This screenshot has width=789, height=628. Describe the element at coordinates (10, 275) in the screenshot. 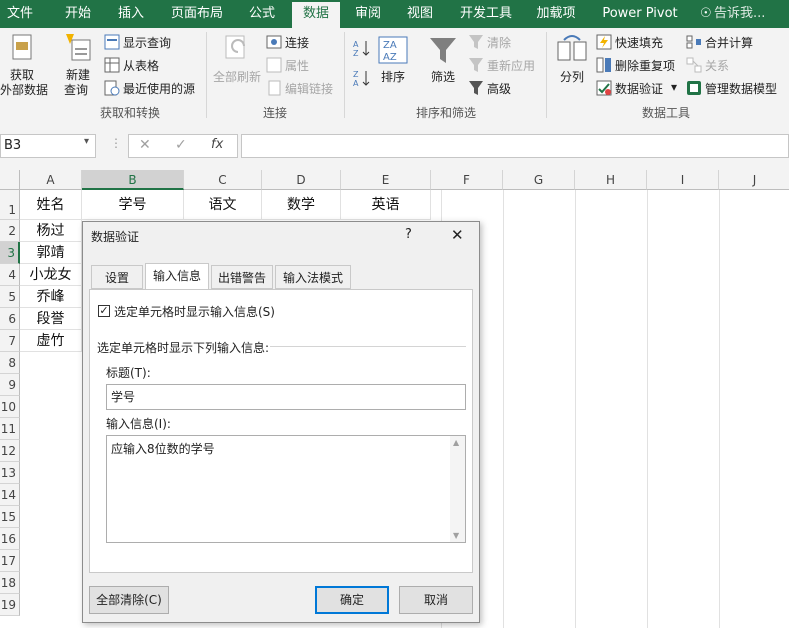

I see `row-header: 4` at that location.